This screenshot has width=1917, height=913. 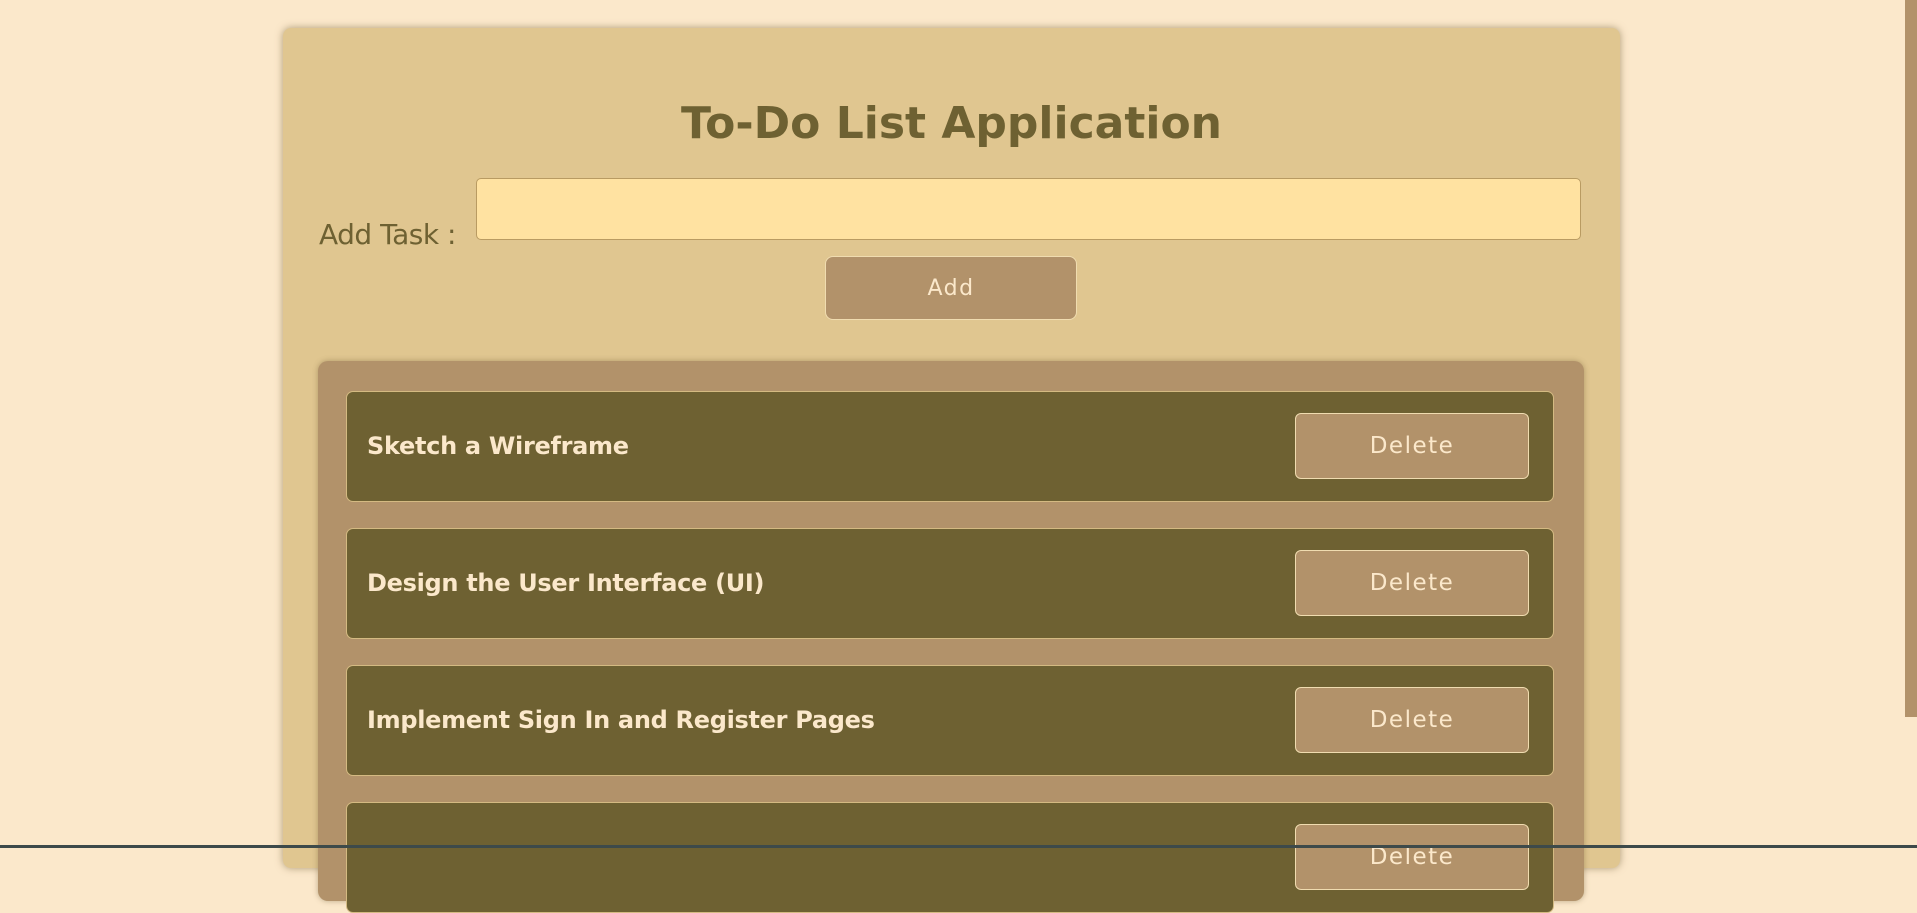 What do you see at coordinates (621, 720) in the screenshot?
I see `task-text: Implement Sign In and Register Pages` at bounding box center [621, 720].